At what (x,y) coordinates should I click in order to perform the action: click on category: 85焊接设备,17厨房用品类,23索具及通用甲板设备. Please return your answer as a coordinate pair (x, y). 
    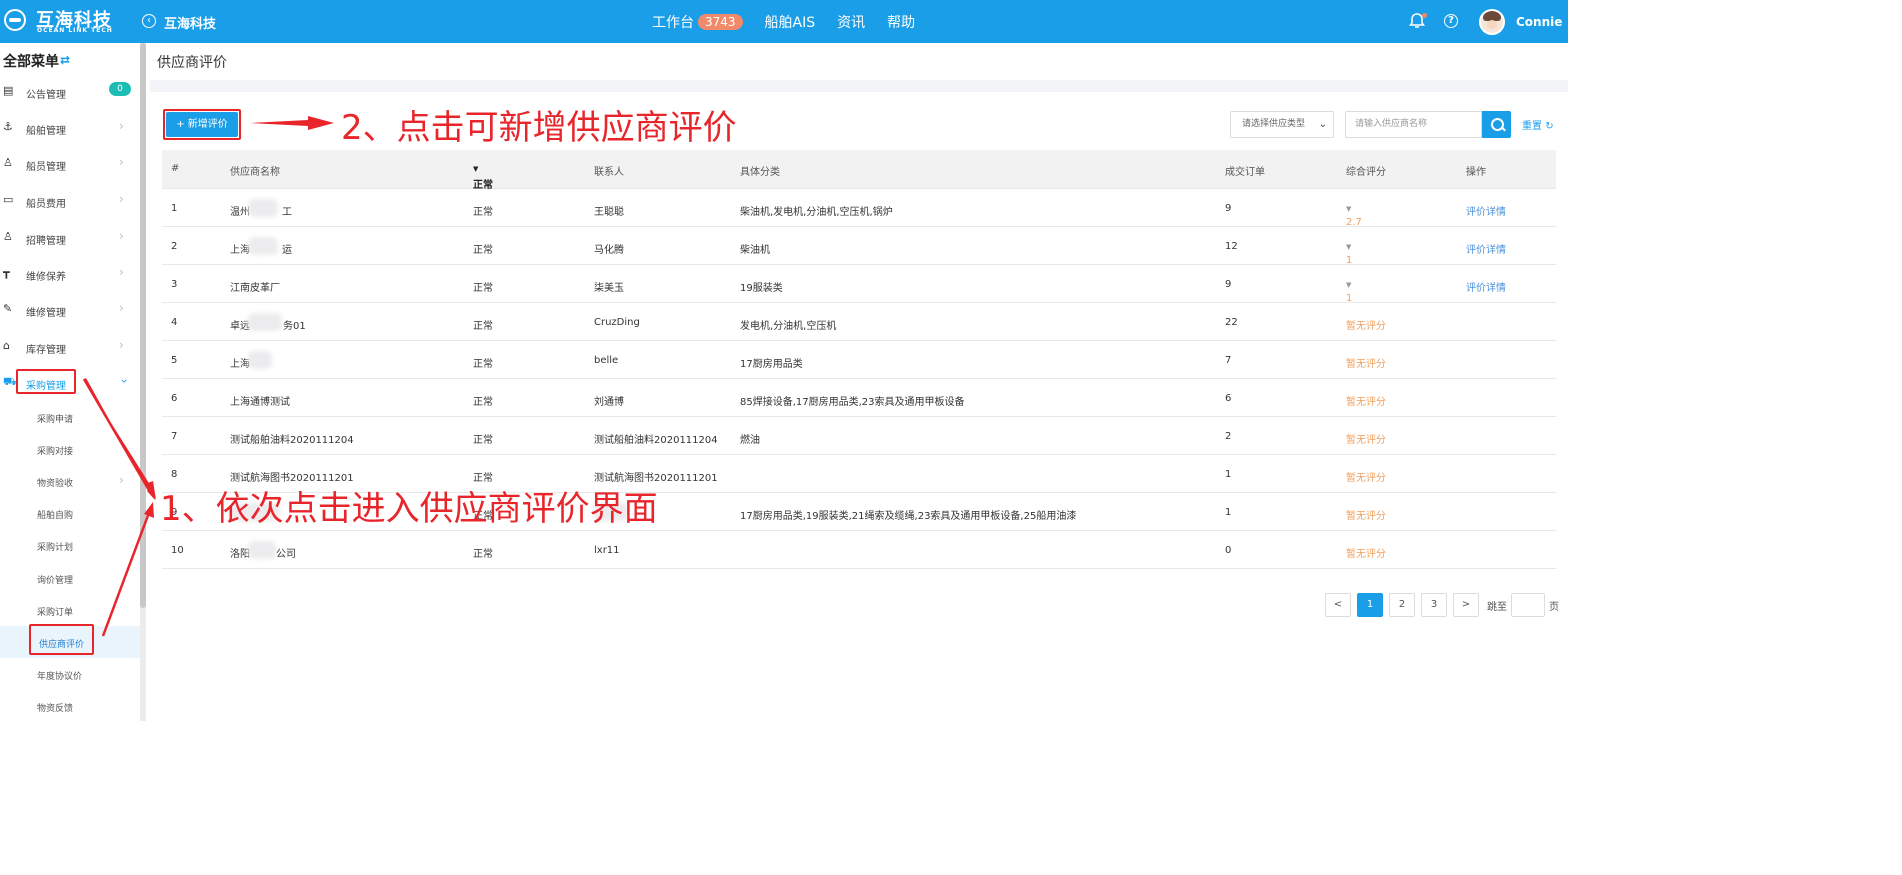
    Looking at the image, I should click on (852, 402).